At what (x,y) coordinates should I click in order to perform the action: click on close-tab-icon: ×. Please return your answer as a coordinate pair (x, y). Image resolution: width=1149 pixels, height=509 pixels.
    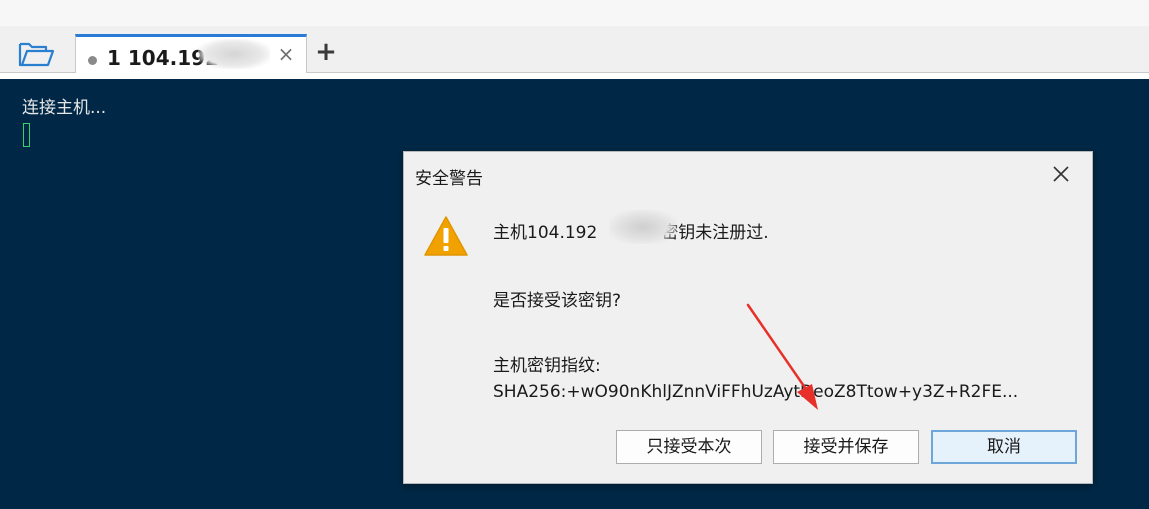
    Looking at the image, I should click on (286, 54).